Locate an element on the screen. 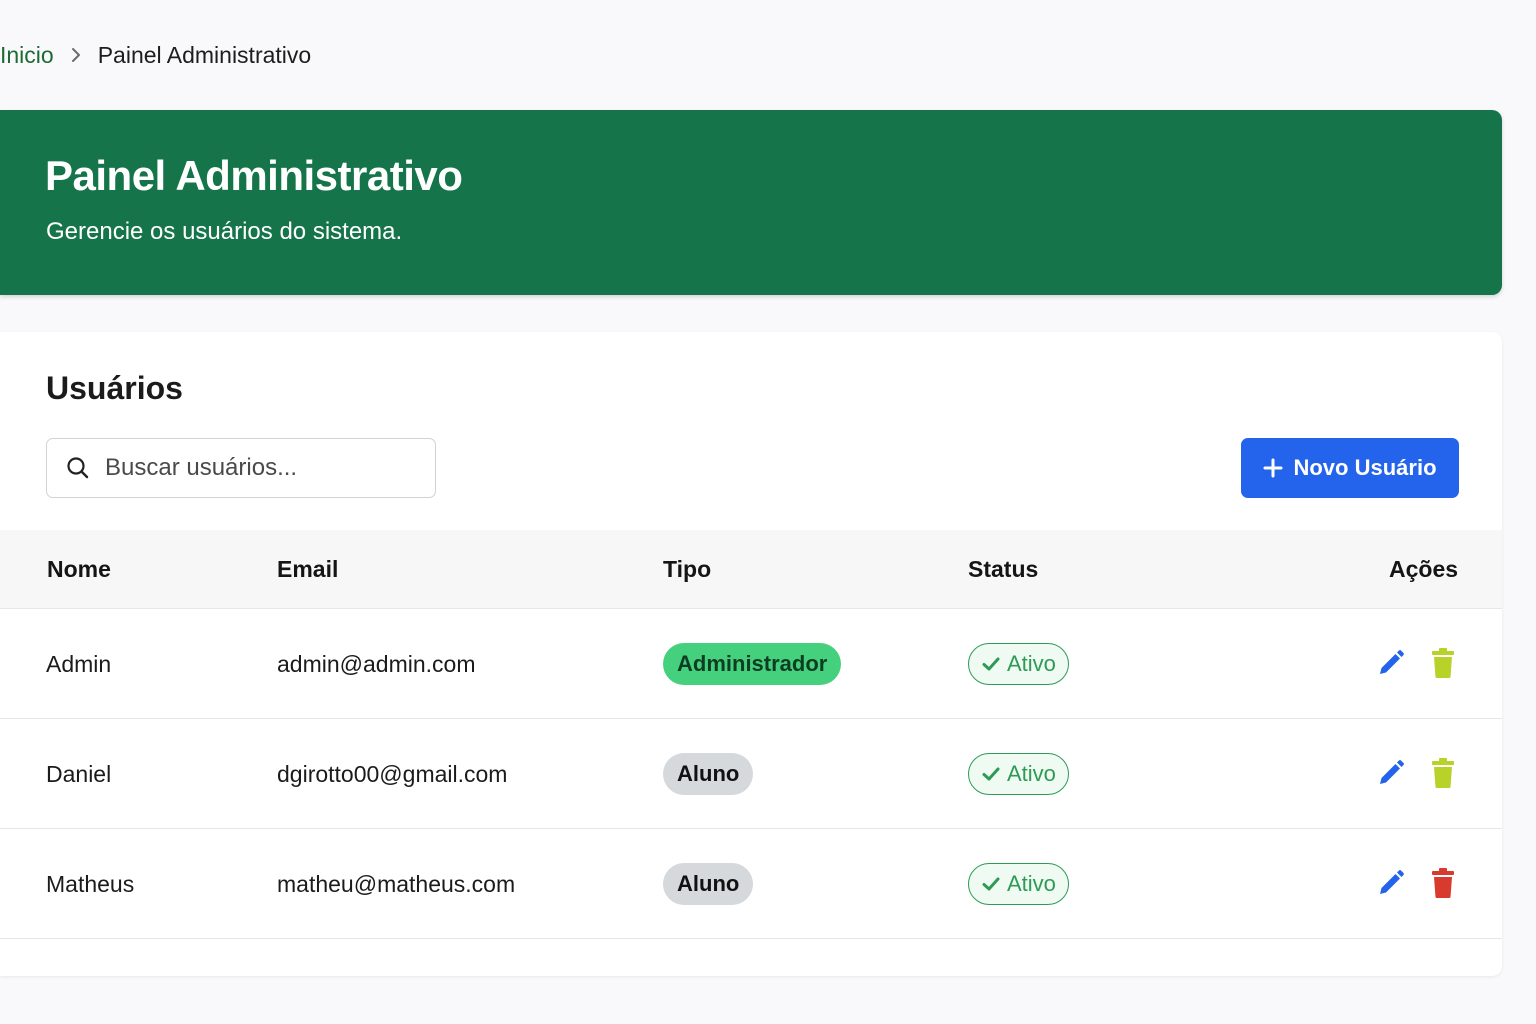 This screenshot has width=1536, height=1024. user-name: Daniel is located at coordinates (79, 774).